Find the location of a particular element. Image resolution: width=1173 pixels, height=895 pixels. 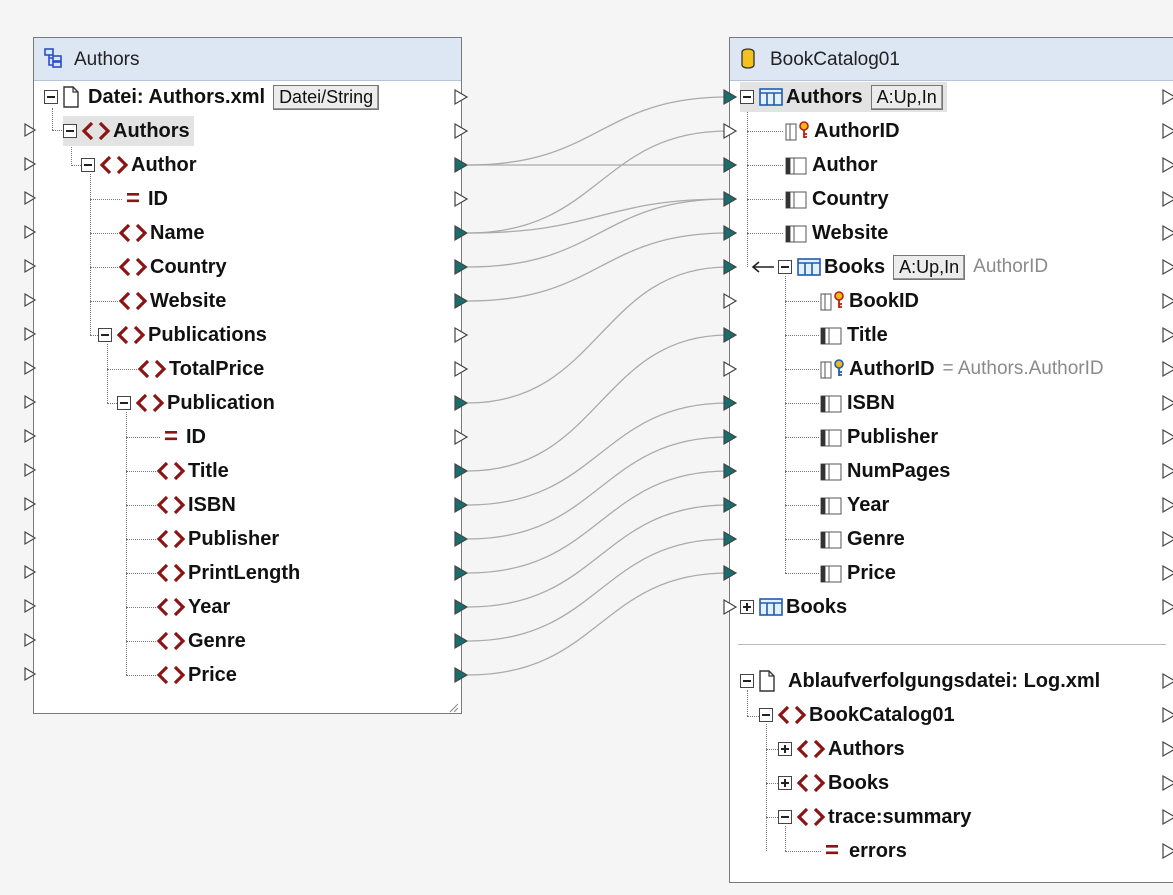

log-file-row: Ablaufverfolgungsdatei: Log.xml is located at coordinates (920, 681).